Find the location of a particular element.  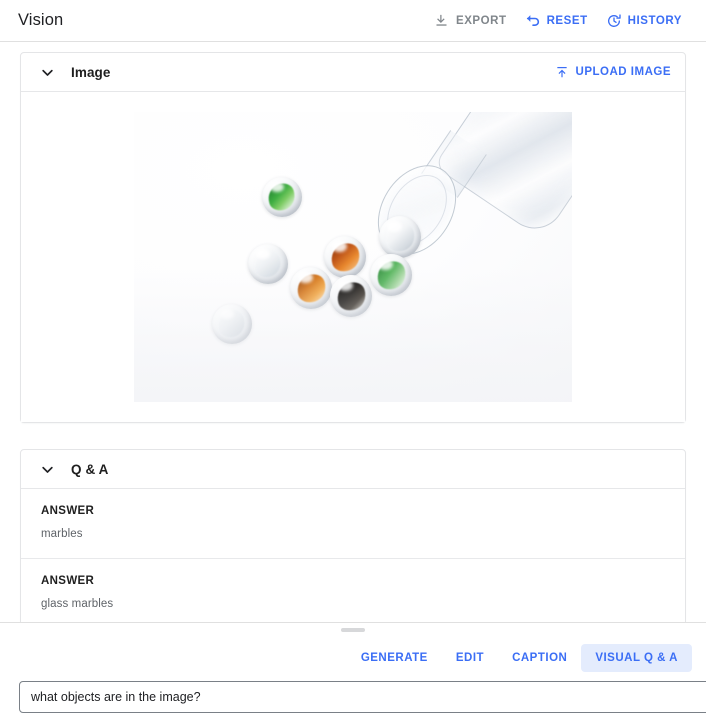

tab-generate: GENERATE is located at coordinates (394, 658).